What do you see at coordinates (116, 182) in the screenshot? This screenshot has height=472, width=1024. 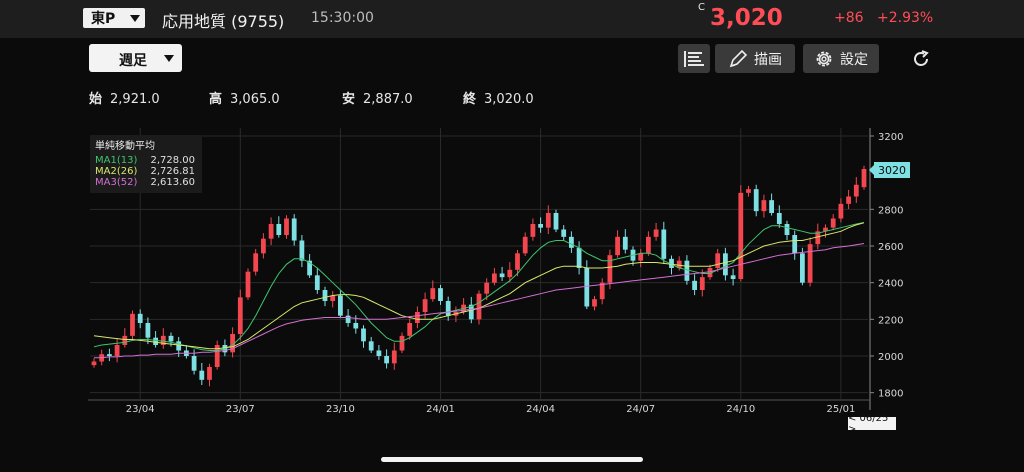 I see `ma3-name: MA3(52)` at bounding box center [116, 182].